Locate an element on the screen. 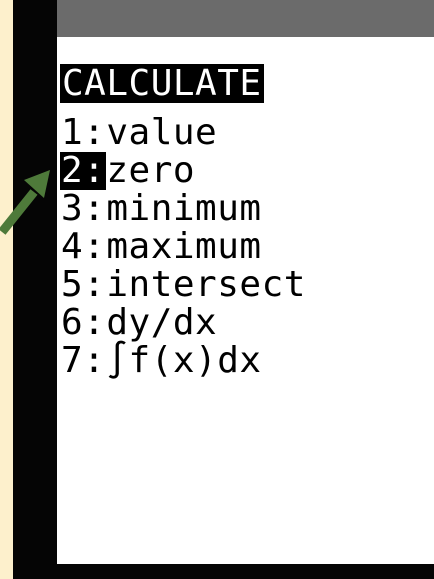  menu-item-minimum: 3:minimum is located at coordinates (183, 209).